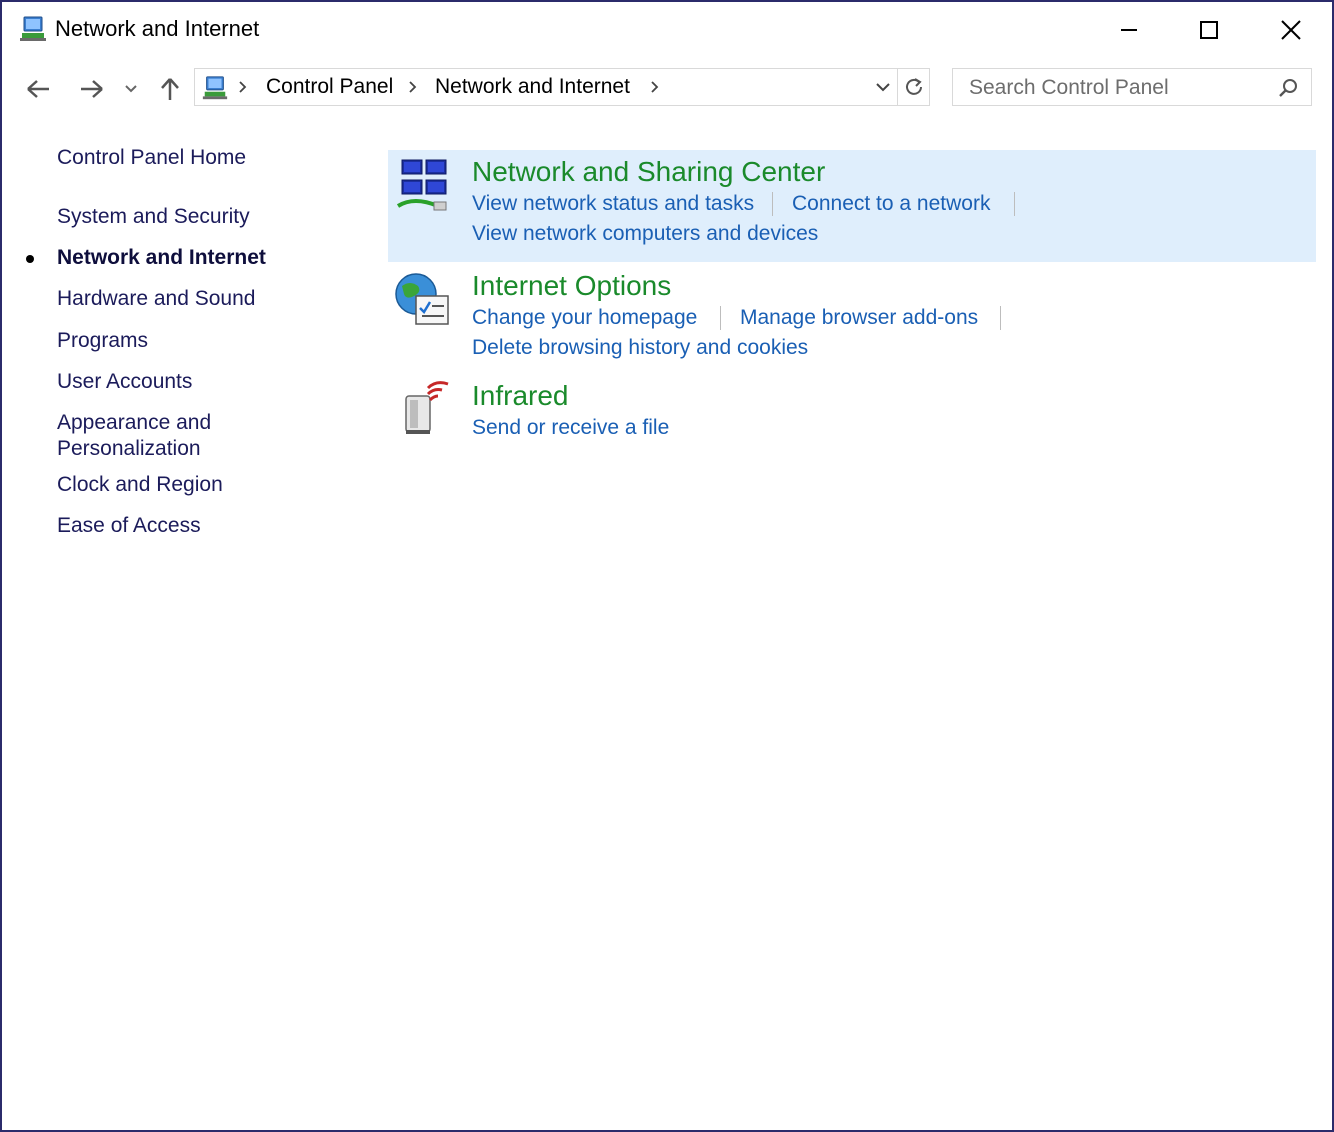 This screenshot has width=1334, height=1132. Describe the element at coordinates (859, 318) in the screenshot. I see `manage-browser-add-ons-link: Manage browser add-ons` at that location.